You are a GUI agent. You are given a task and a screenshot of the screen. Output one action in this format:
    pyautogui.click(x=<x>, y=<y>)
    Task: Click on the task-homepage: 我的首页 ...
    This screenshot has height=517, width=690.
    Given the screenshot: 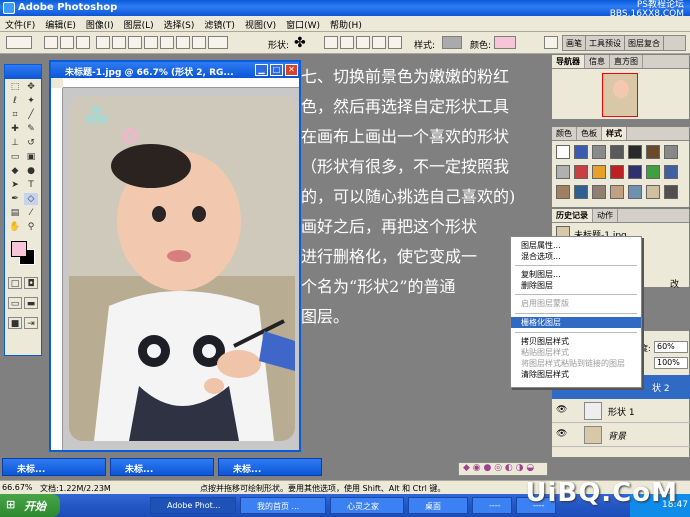 What is the action you would take?
    pyautogui.click(x=283, y=505)
    